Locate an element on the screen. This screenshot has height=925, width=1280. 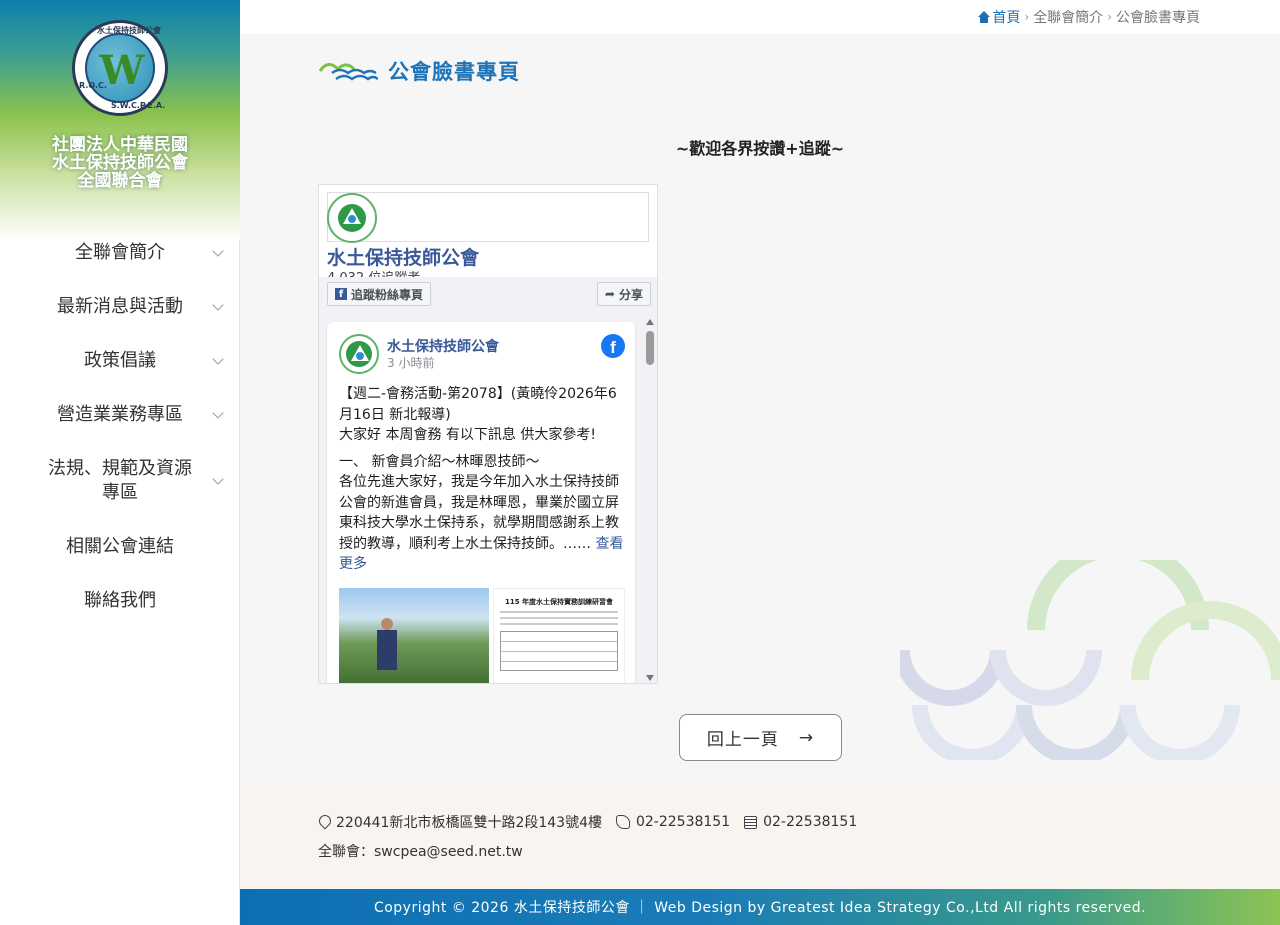
nav-label: 全聯會簡介 is located at coordinates (120, 252).